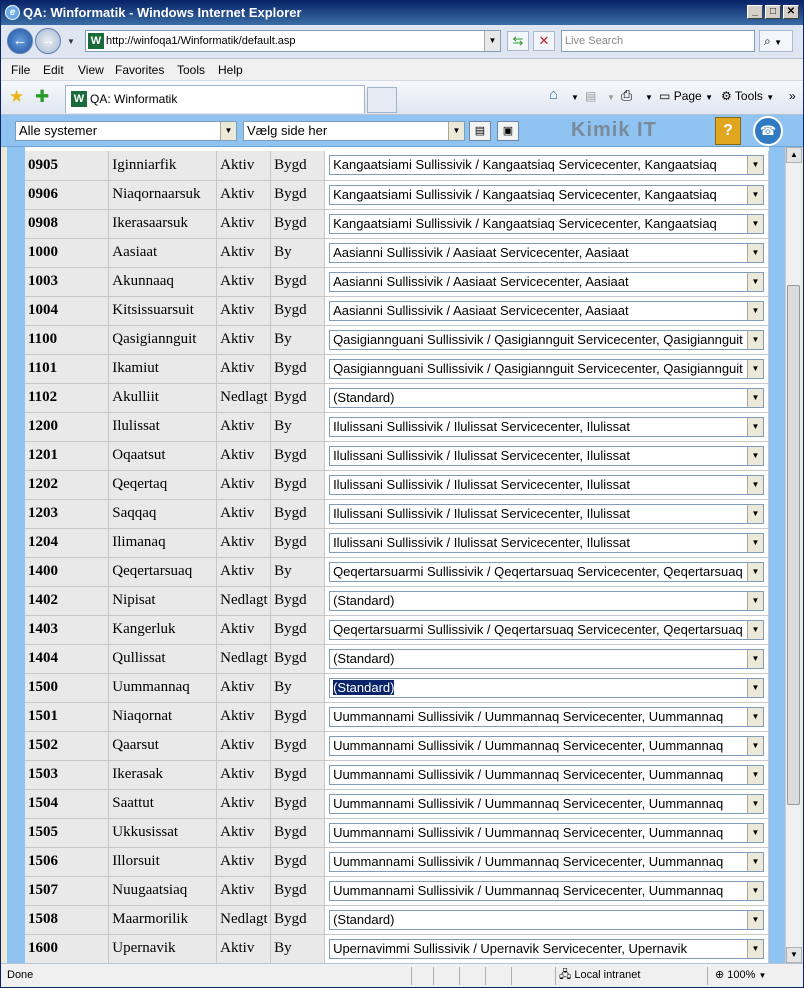 The width and height of the screenshot is (804, 988). I want to click on search-input: Live Search, so click(658, 41).